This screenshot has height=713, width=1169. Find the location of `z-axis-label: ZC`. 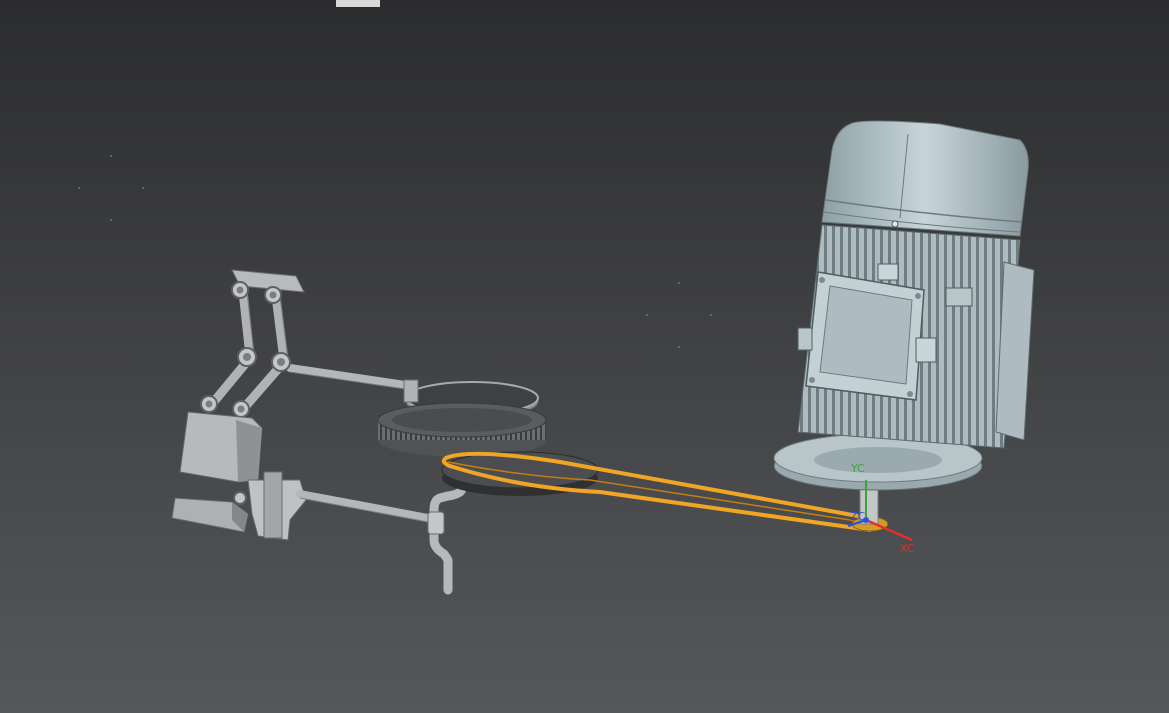

z-axis-label: ZC is located at coordinates (858, 516).